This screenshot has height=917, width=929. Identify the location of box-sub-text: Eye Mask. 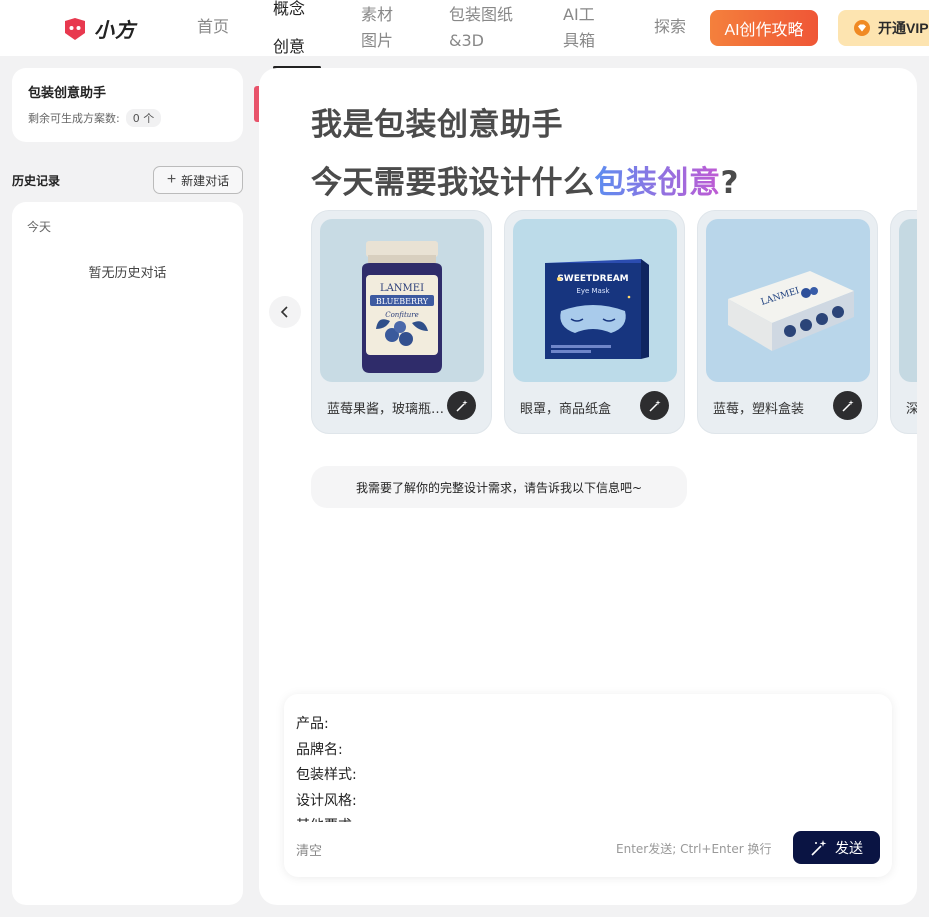
(593, 291).